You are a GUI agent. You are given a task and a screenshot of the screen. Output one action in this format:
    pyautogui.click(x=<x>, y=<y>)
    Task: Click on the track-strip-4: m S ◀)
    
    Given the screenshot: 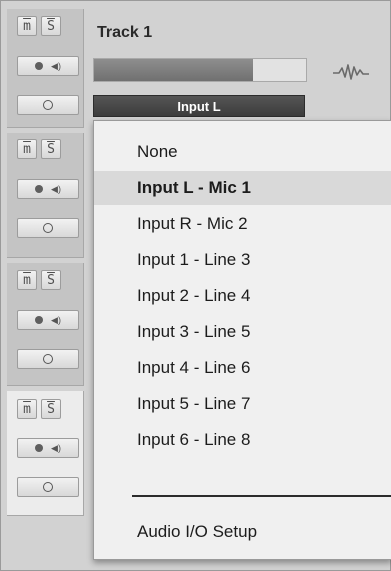 What is the action you would take?
    pyautogui.click(x=45, y=453)
    